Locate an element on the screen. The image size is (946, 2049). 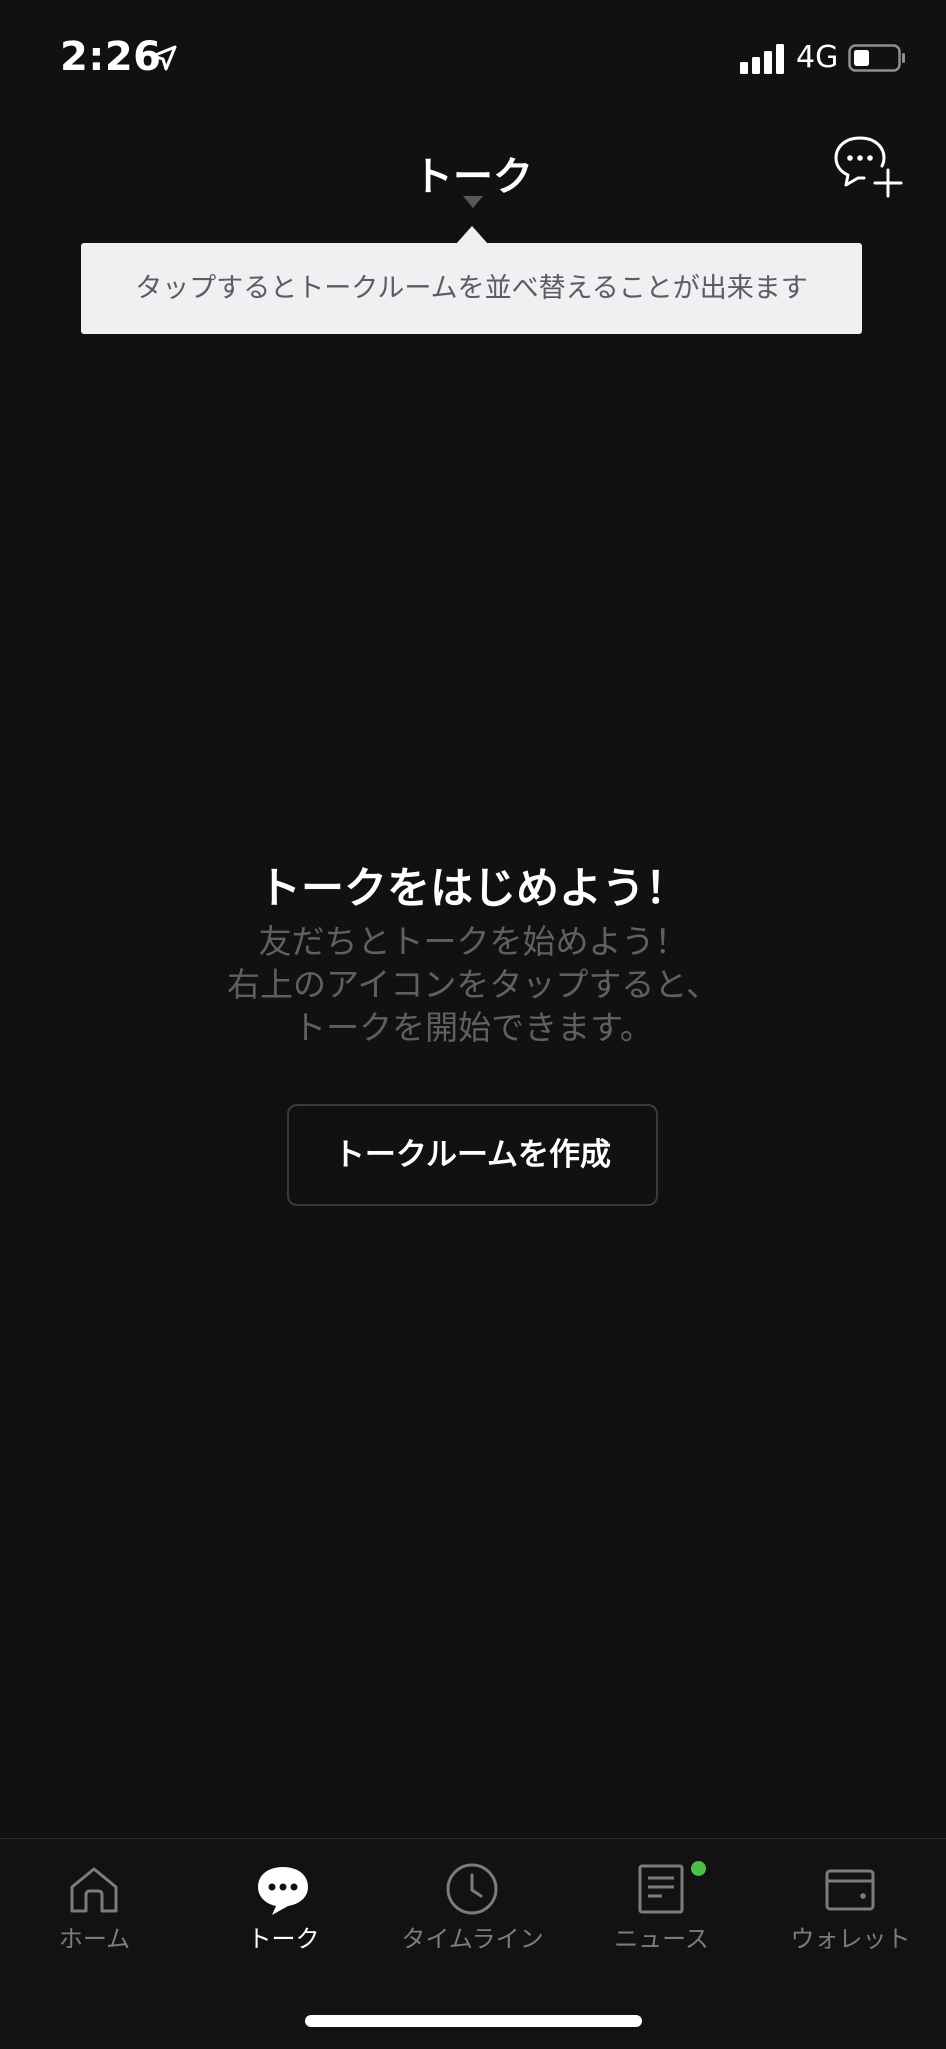
status-bar: 2:26 4G is located at coordinates (473, 55).